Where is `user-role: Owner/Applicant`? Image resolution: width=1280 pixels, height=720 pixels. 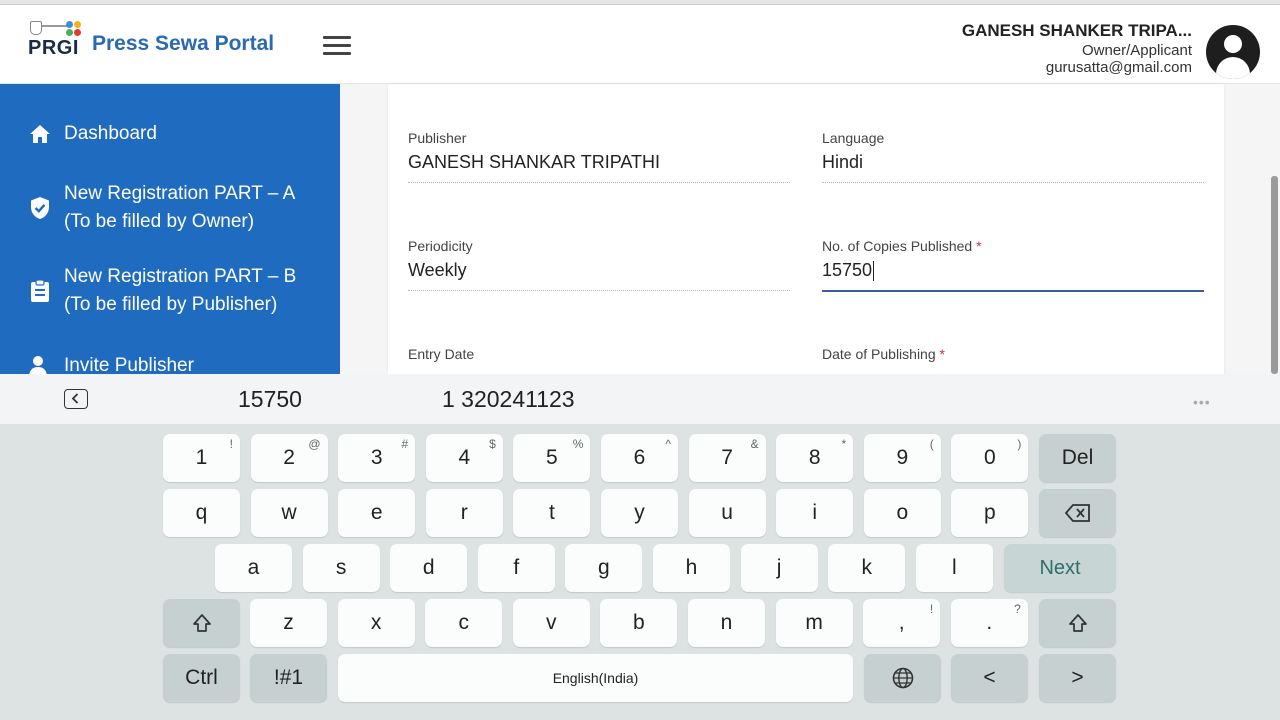 user-role: Owner/Applicant is located at coordinates (1136, 50).